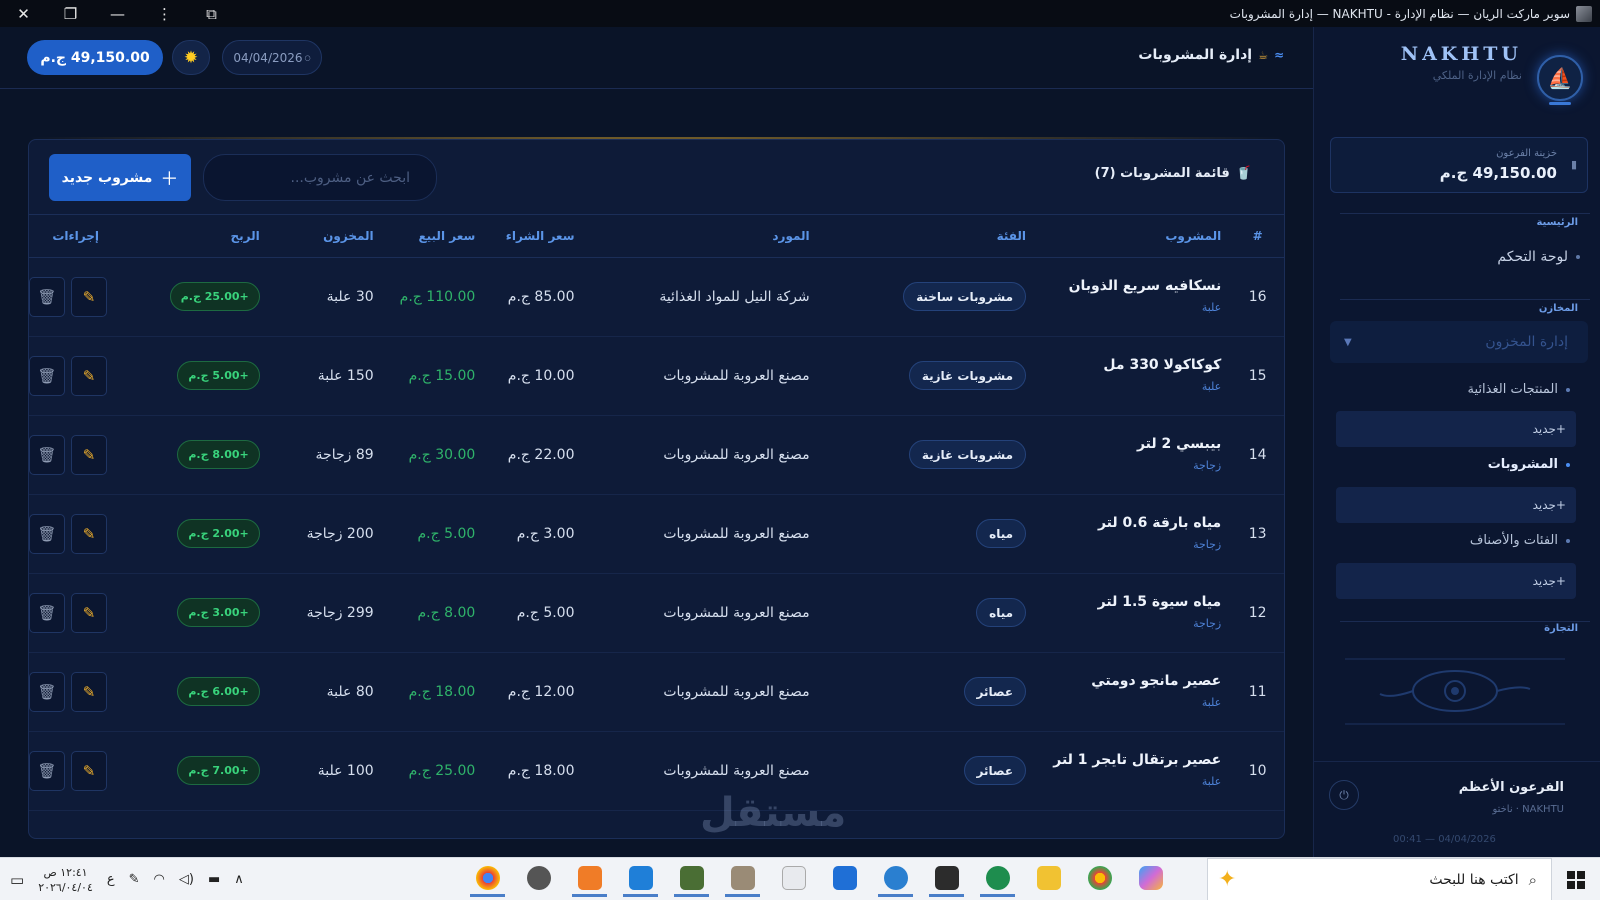  Describe the element at coordinates (1459, 342) in the screenshot. I see `sidebar-group-inventory: إدارة المخزون ▼` at that location.